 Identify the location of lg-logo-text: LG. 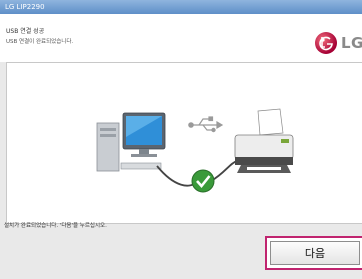
(351, 43).